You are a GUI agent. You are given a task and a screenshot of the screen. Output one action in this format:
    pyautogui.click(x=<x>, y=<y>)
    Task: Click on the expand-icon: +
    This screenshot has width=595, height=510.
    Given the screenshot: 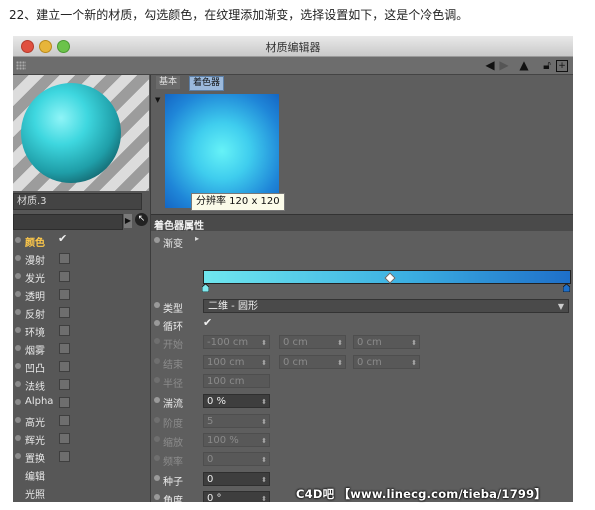 What is the action you would take?
    pyautogui.click(x=562, y=66)
    